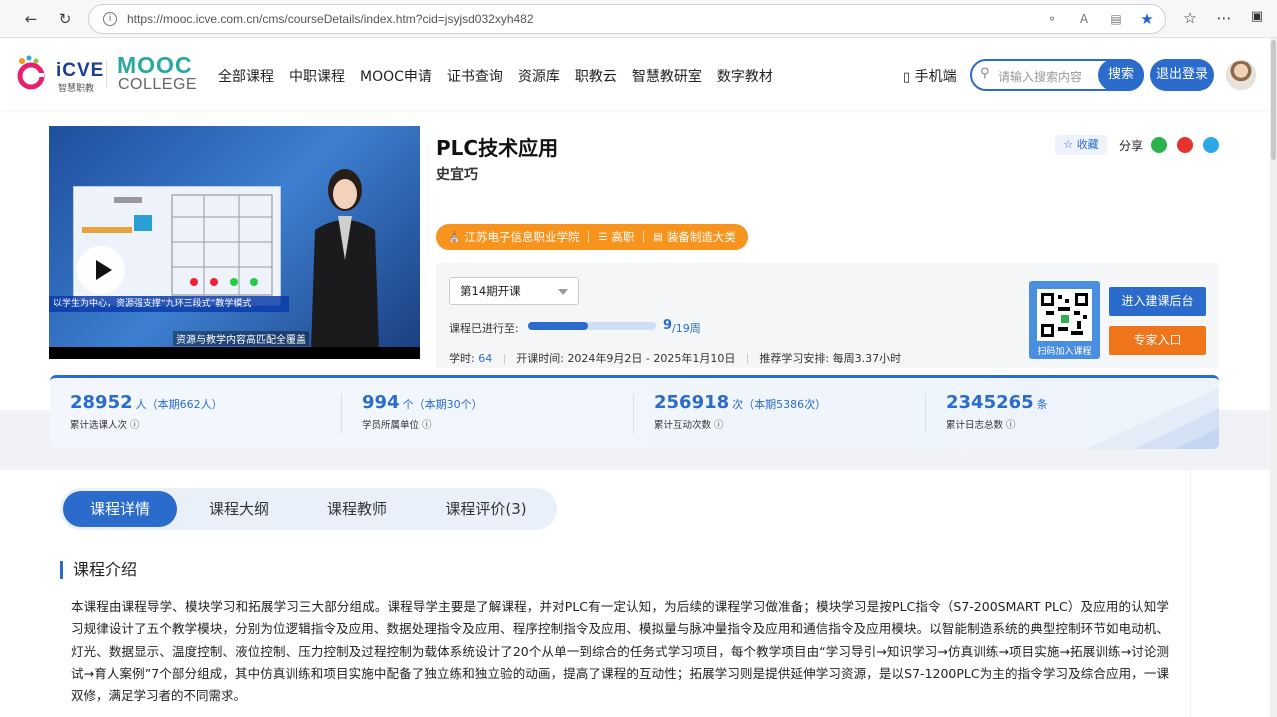 This screenshot has height=717, width=1277. What do you see at coordinates (246, 76) in the screenshot?
I see `nav-all-courses: 全部课程` at bounding box center [246, 76].